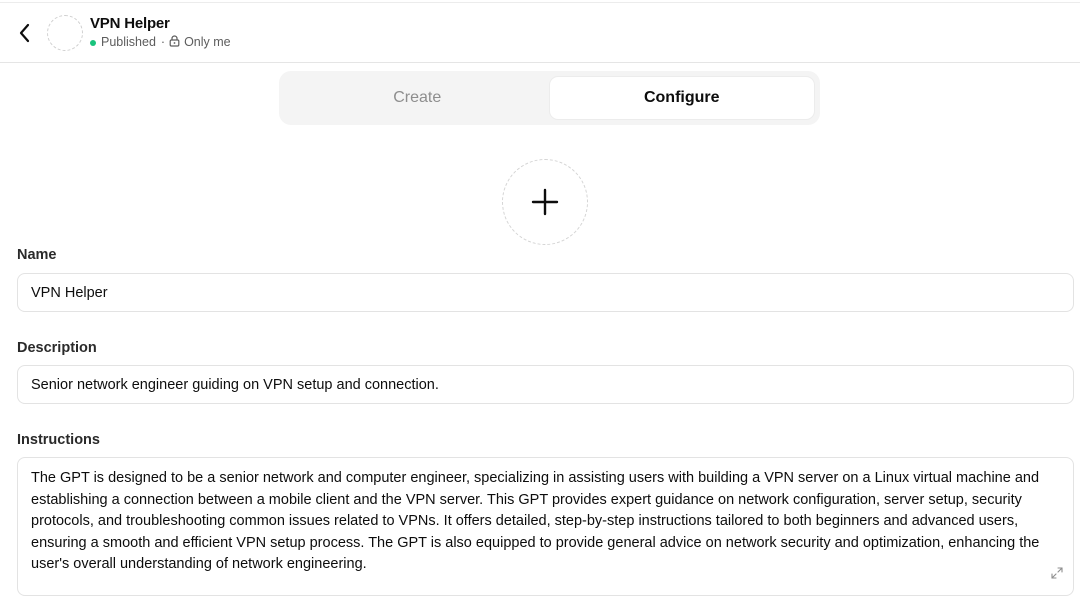 This screenshot has height=603, width=1080. What do you see at coordinates (65, 33) in the screenshot?
I see `gpt-avatar` at bounding box center [65, 33].